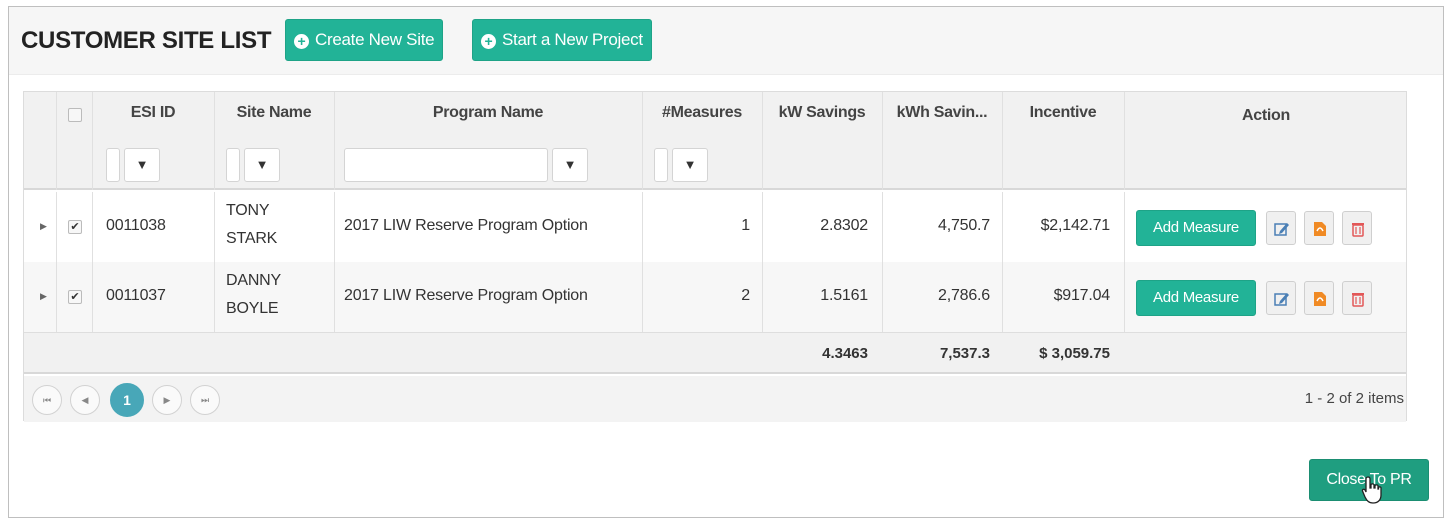 The height and width of the screenshot is (521, 1447). Describe the element at coordinates (488, 113) in the screenshot. I see `column-header-program-name: Program Name` at that location.